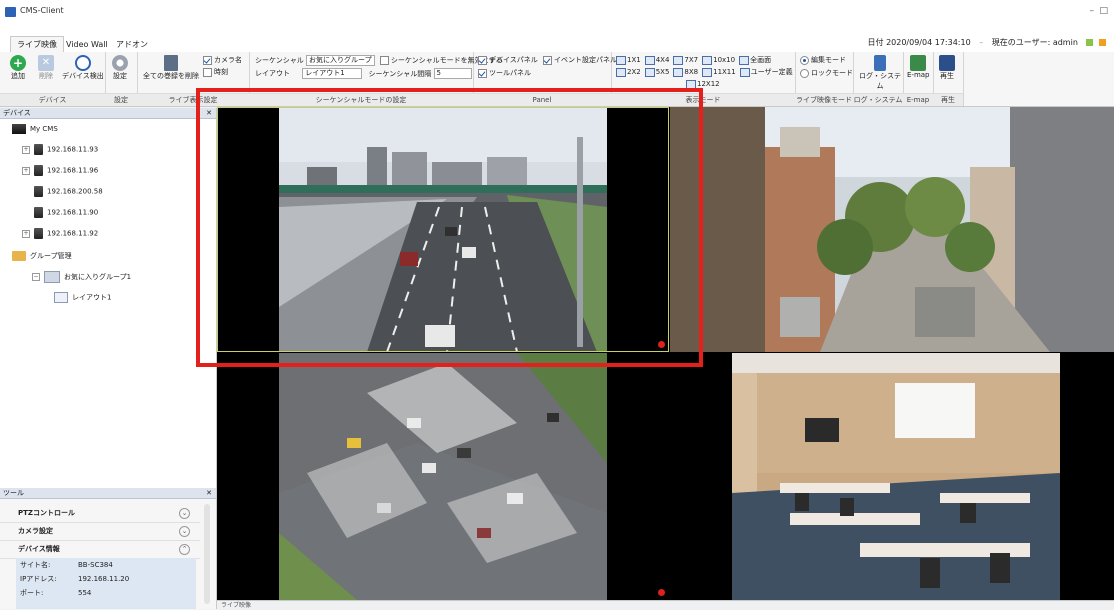 The height and width of the screenshot is (610, 1114). I want to click on layout-r2-2: 8X8, so click(685, 72).